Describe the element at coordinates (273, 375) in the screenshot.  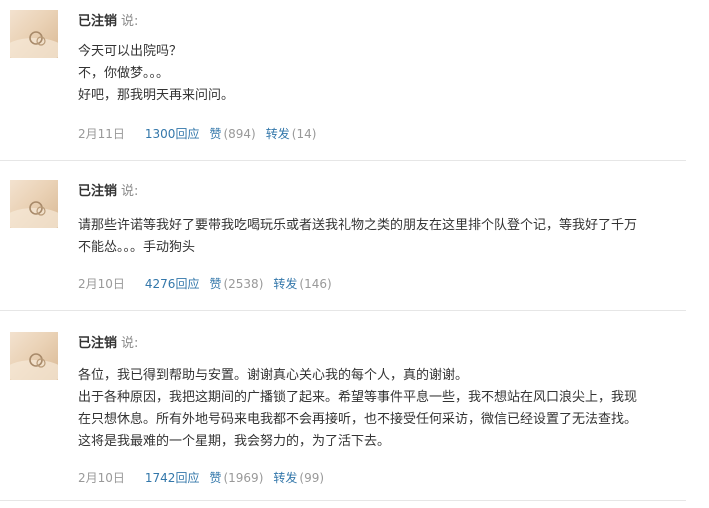
I see `content-line: 各位，我已得到帮助与安置。谢谢真心关心我的每个人，真的谢谢。` at that location.